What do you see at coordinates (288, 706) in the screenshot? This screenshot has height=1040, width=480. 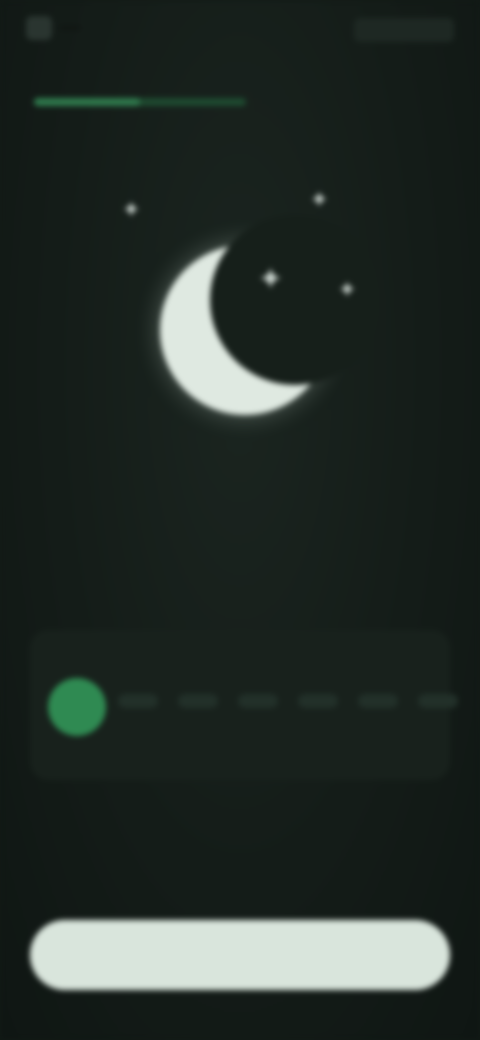 I see `week-dots-row` at bounding box center [288, 706].